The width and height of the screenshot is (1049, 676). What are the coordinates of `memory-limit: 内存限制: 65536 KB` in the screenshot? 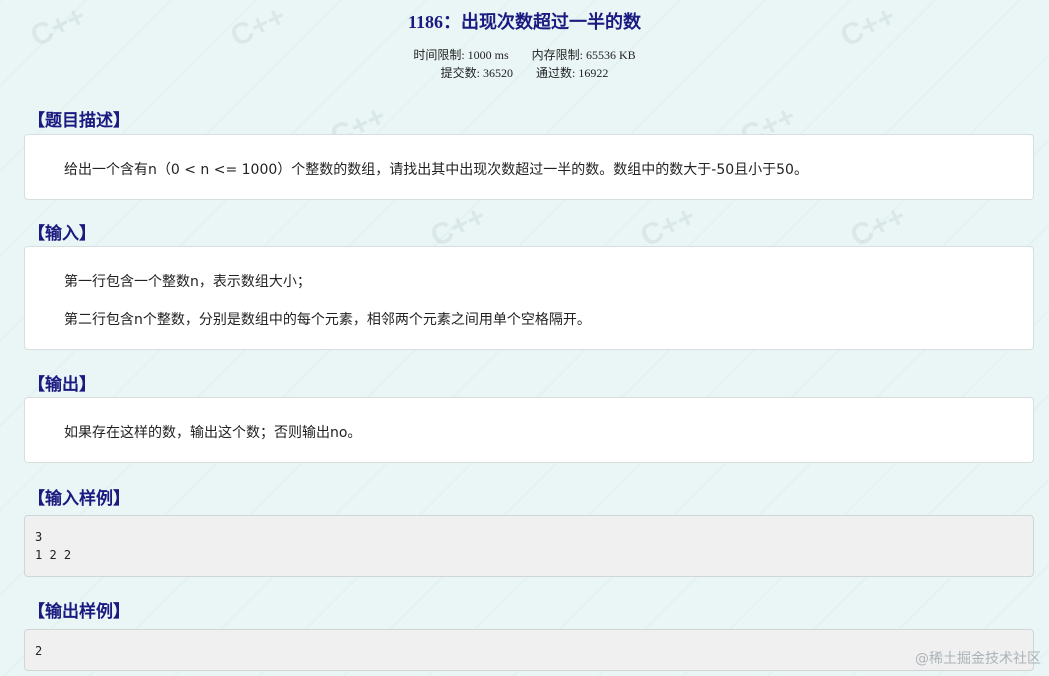 It's located at (583, 55).